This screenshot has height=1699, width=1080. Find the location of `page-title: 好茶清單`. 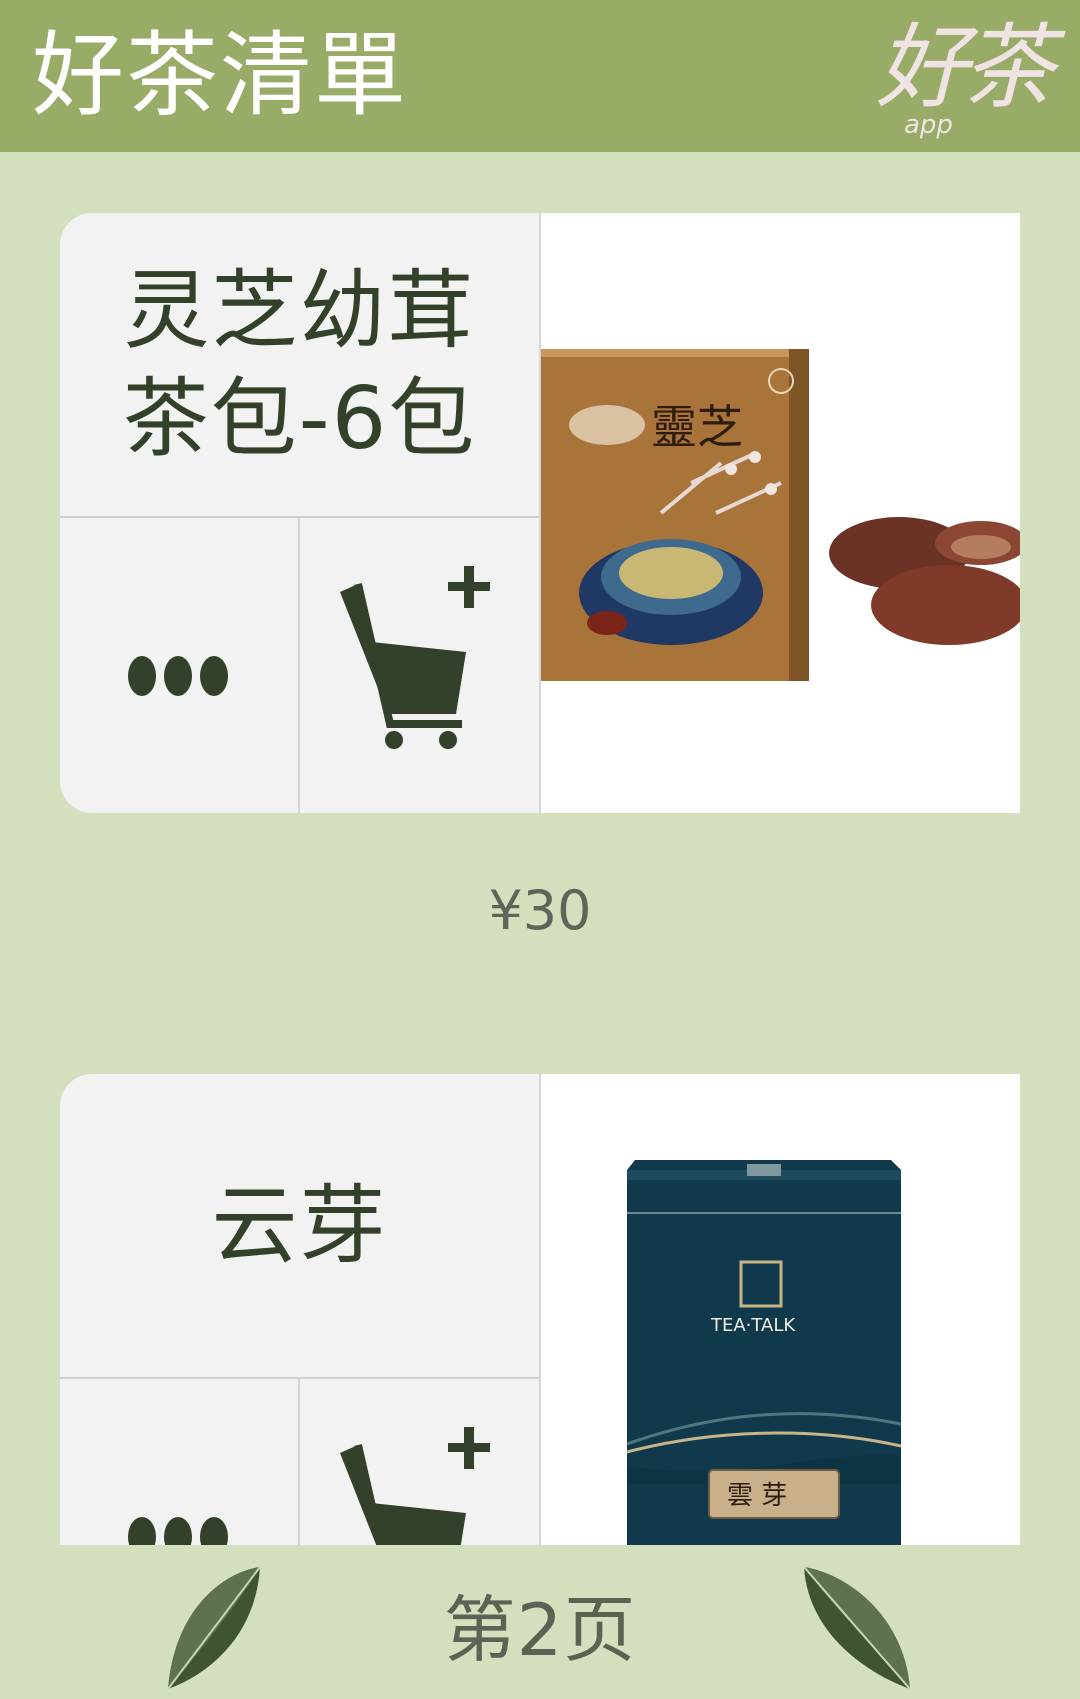

page-title: 好茶清單 is located at coordinates (220, 75).